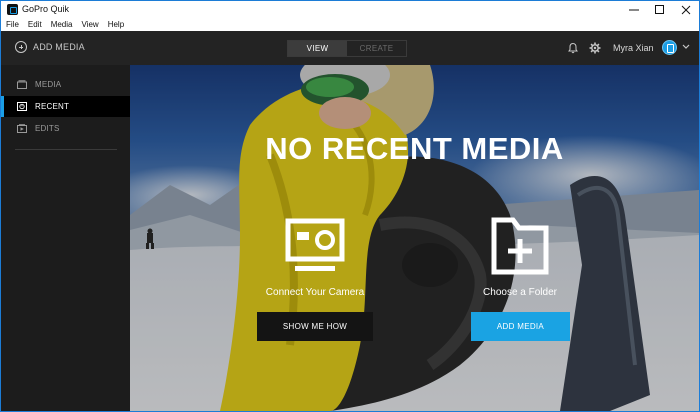 The image size is (700, 412). What do you see at coordinates (47, 128) in the screenshot?
I see `sidebar-item-label: EDITS` at bounding box center [47, 128].